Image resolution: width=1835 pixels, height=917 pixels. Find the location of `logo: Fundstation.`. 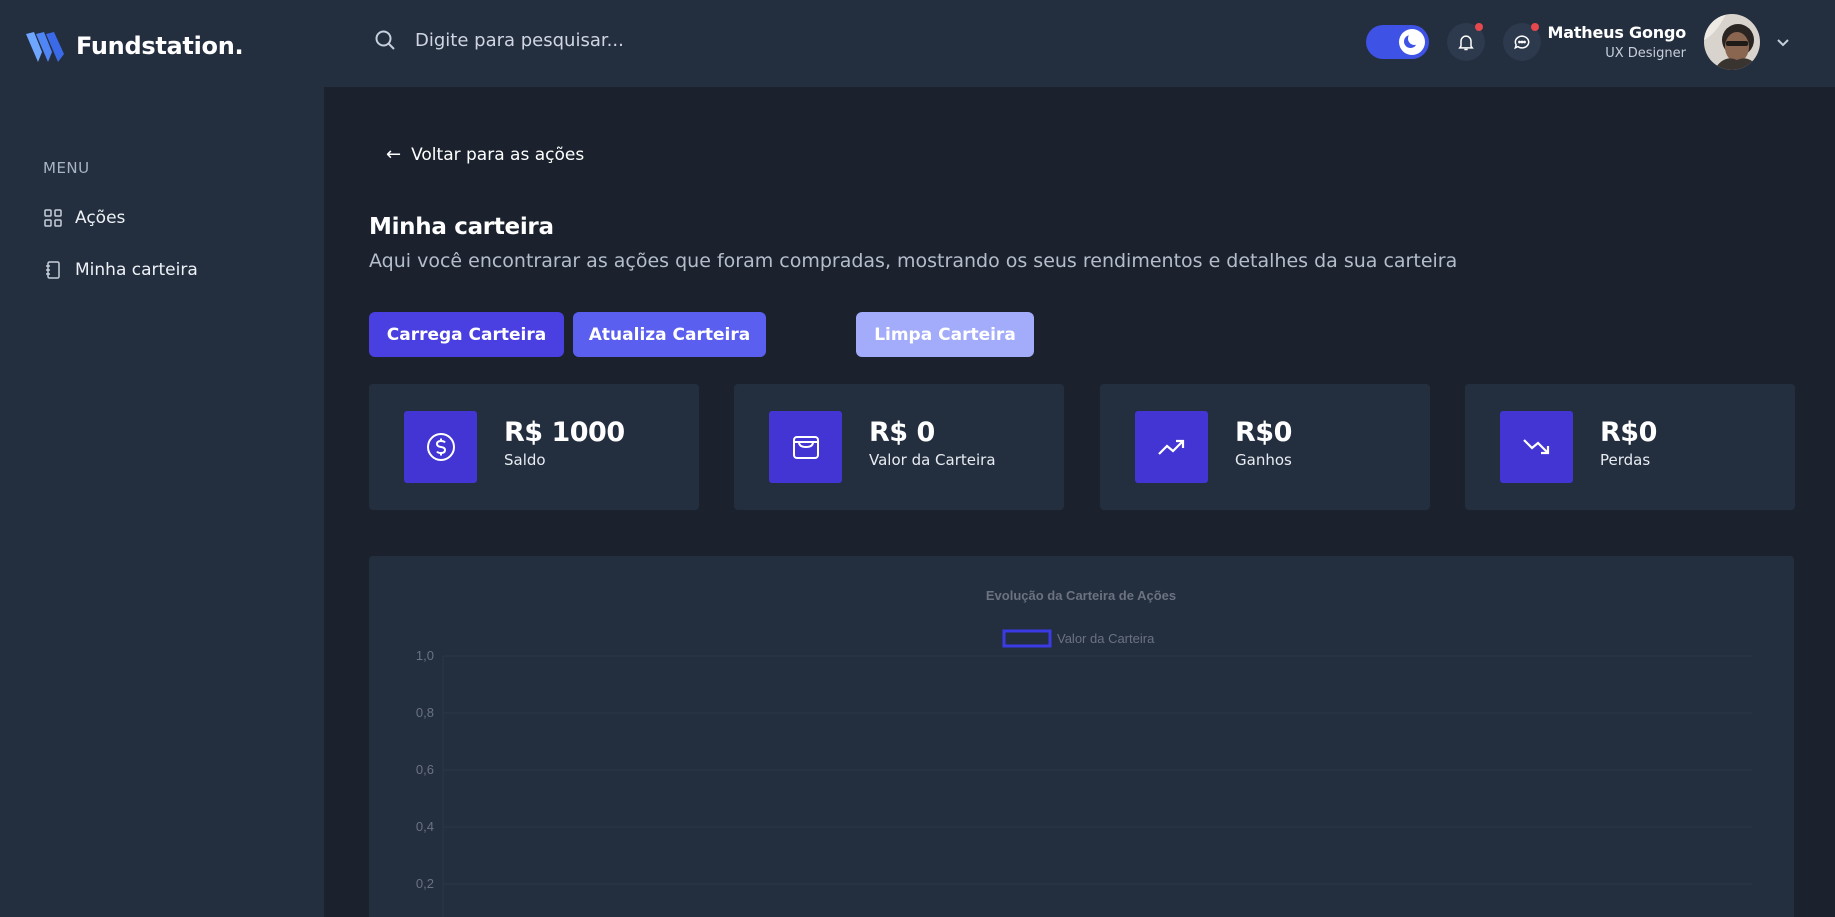

logo: Fundstation. is located at coordinates (134, 46).